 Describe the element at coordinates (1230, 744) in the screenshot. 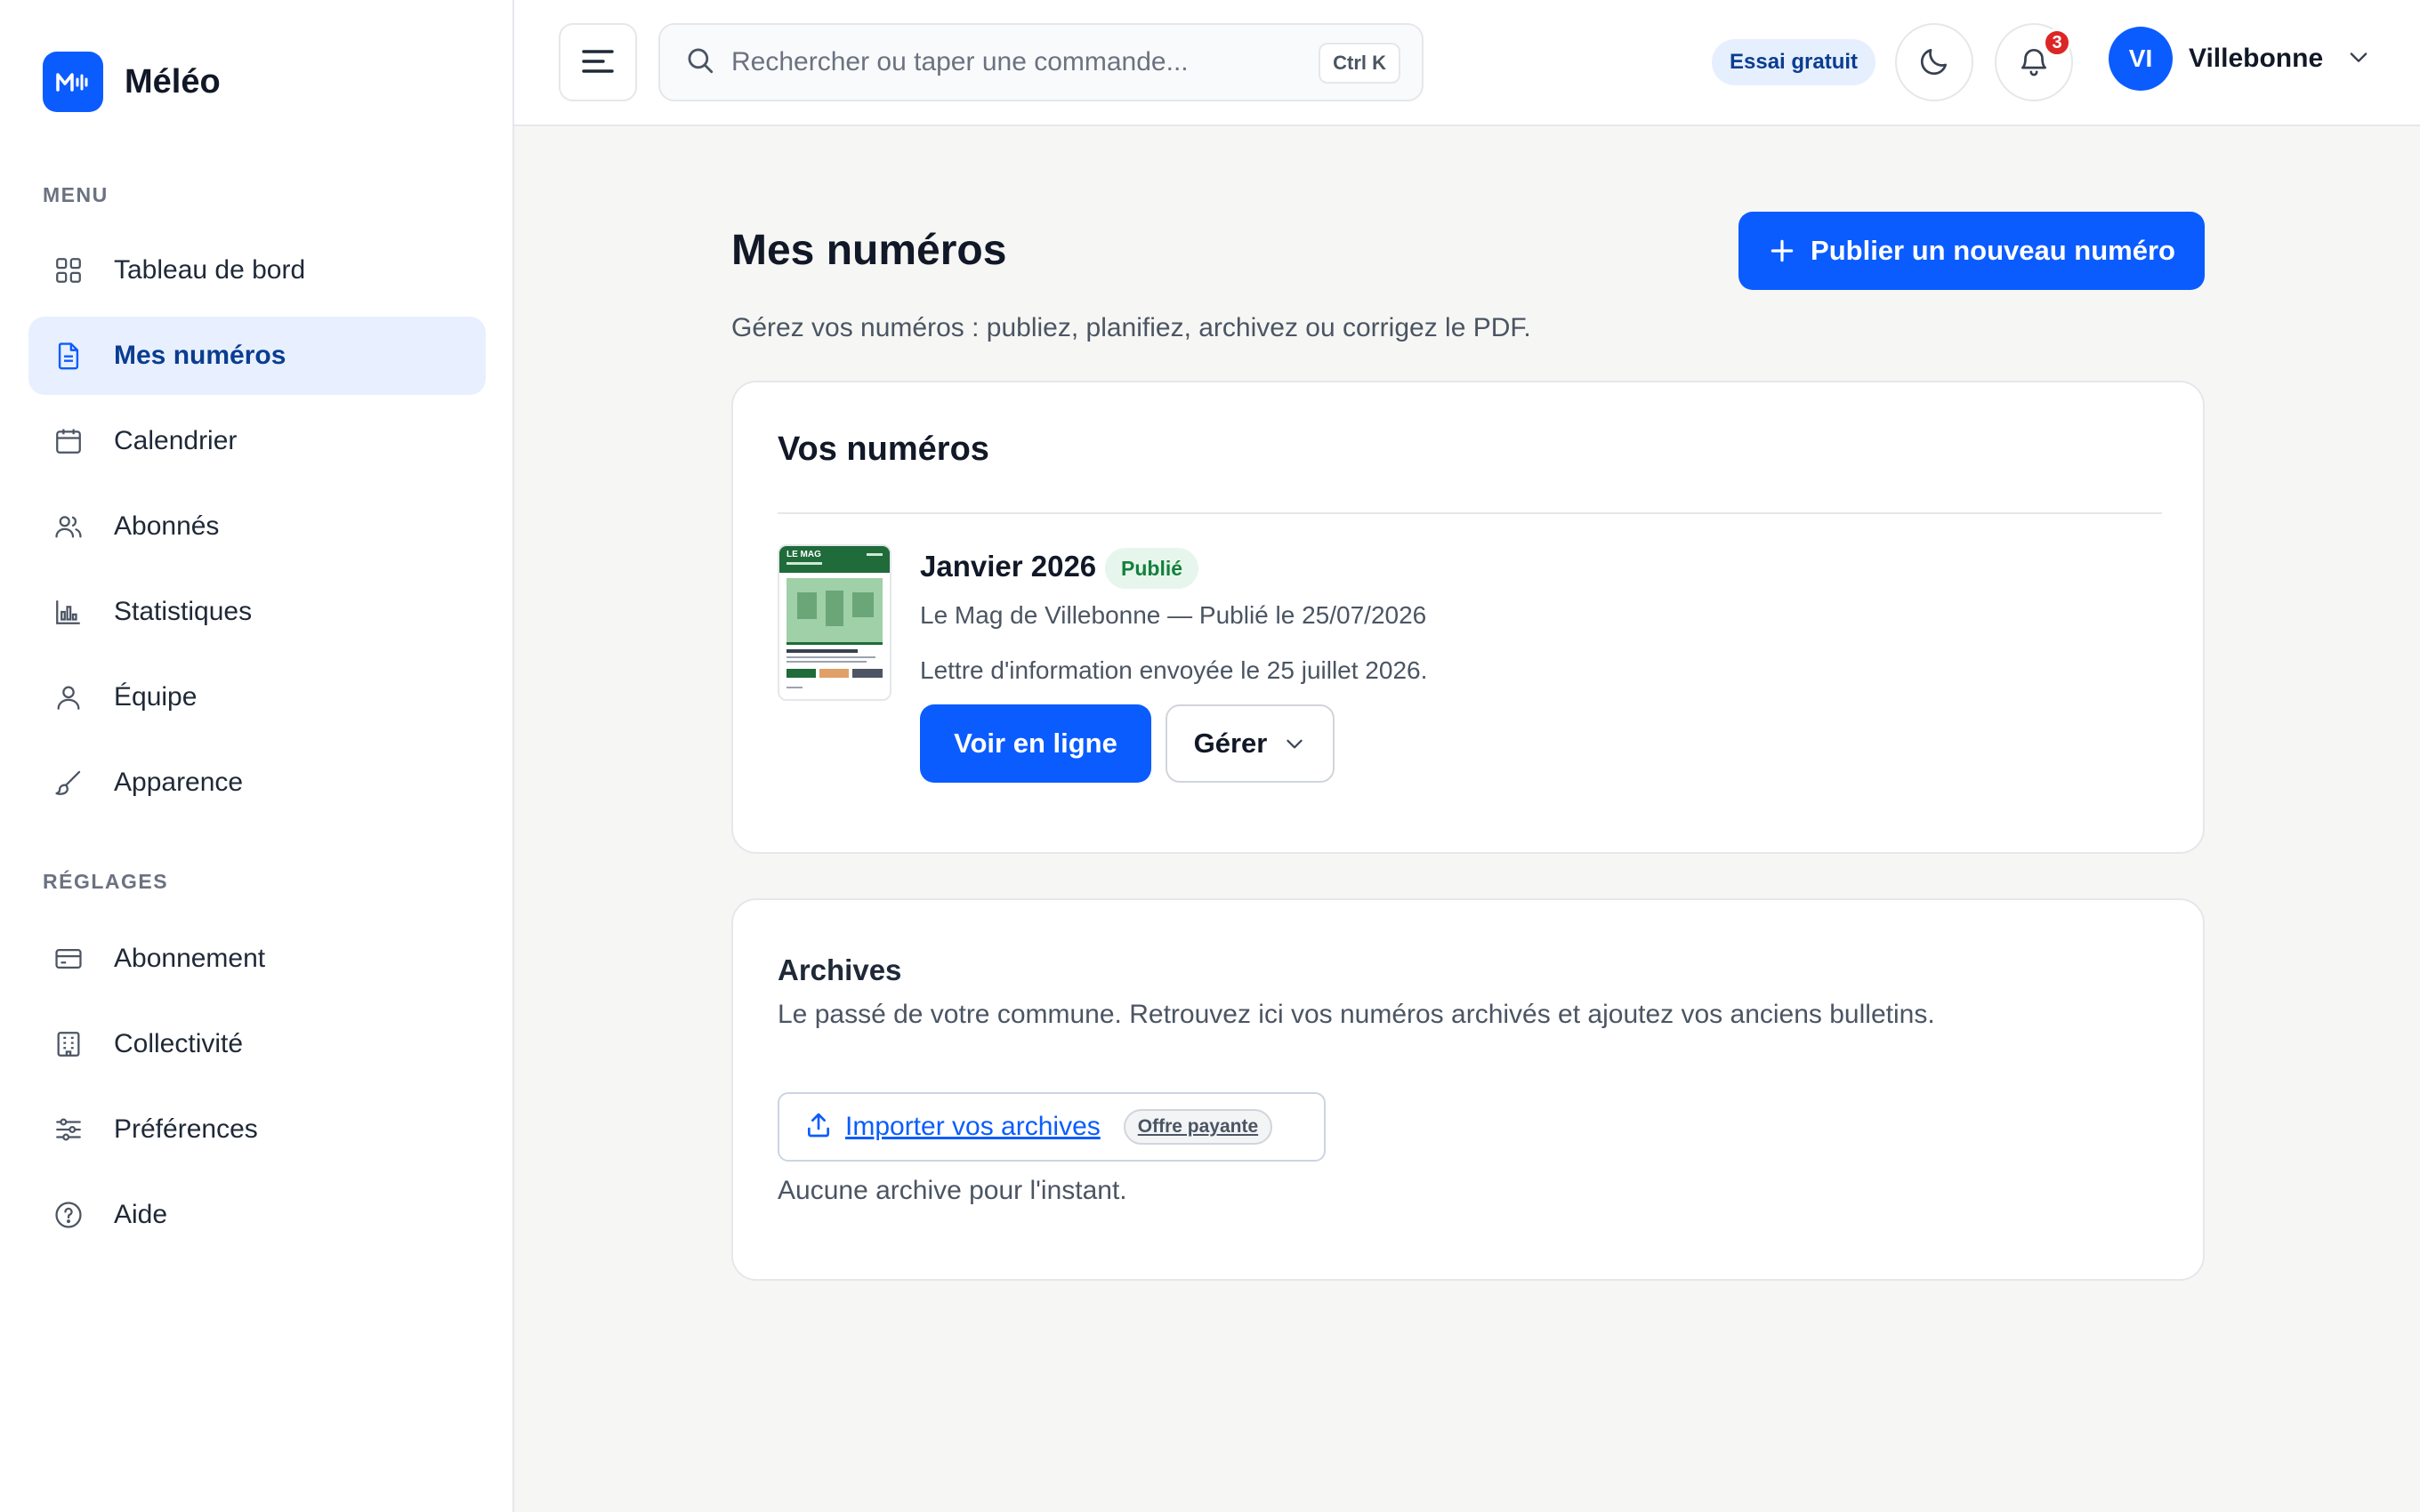

I see `manage-button-label: Gérer` at that location.